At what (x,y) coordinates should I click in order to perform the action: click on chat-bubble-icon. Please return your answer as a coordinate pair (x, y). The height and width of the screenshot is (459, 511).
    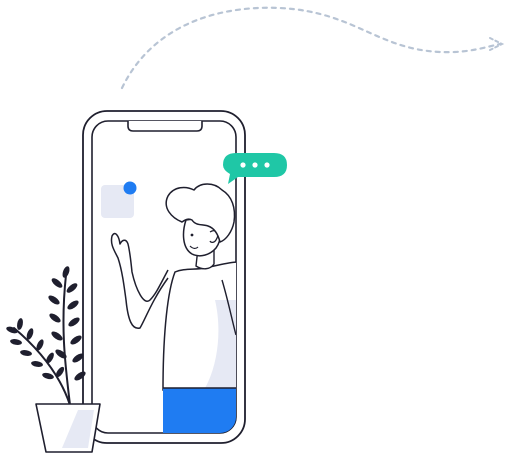
    Looking at the image, I should click on (255, 168).